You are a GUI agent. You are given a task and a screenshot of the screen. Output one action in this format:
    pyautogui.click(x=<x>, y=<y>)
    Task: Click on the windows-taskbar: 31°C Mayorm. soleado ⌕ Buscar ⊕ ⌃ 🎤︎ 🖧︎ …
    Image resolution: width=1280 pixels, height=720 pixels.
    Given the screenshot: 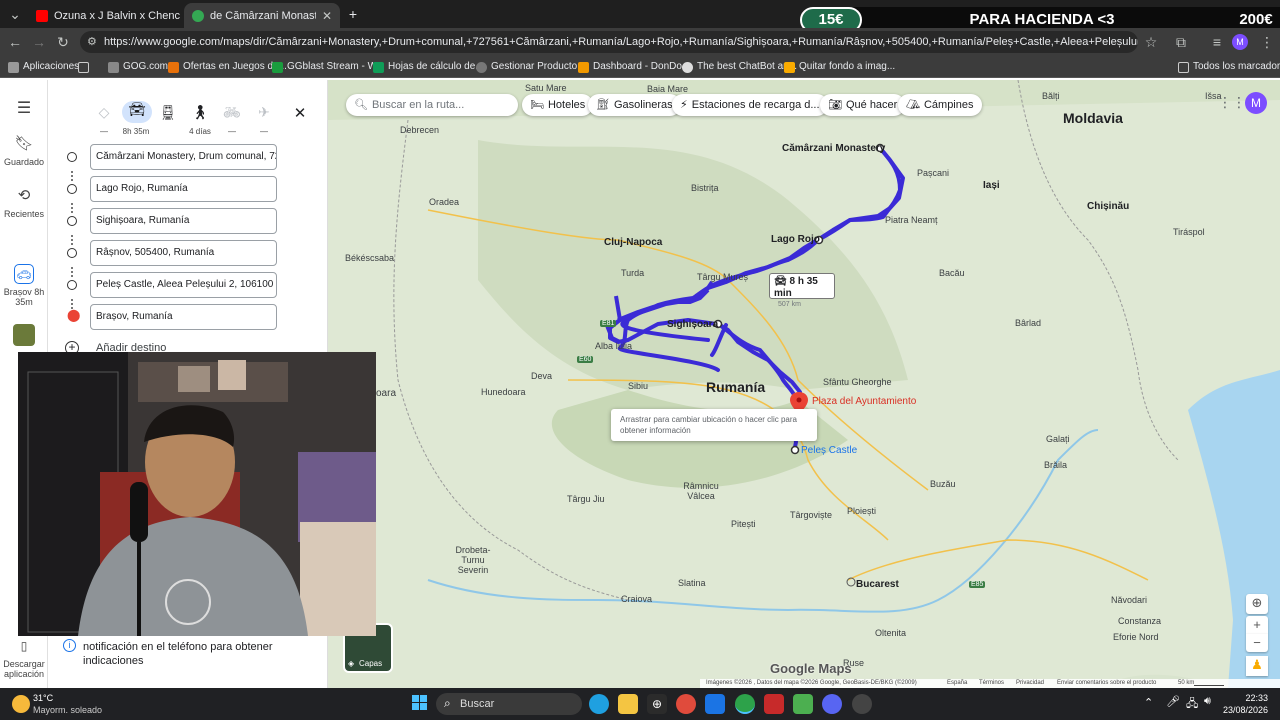 What is the action you would take?
    pyautogui.click(x=640, y=704)
    